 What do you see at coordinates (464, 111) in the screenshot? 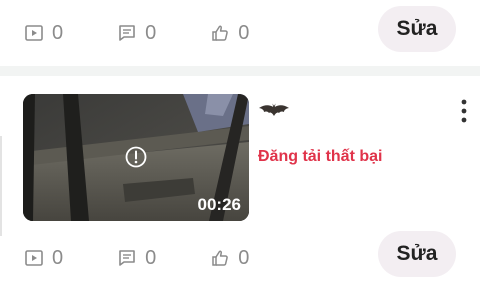
I see `more-options-icon` at bounding box center [464, 111].